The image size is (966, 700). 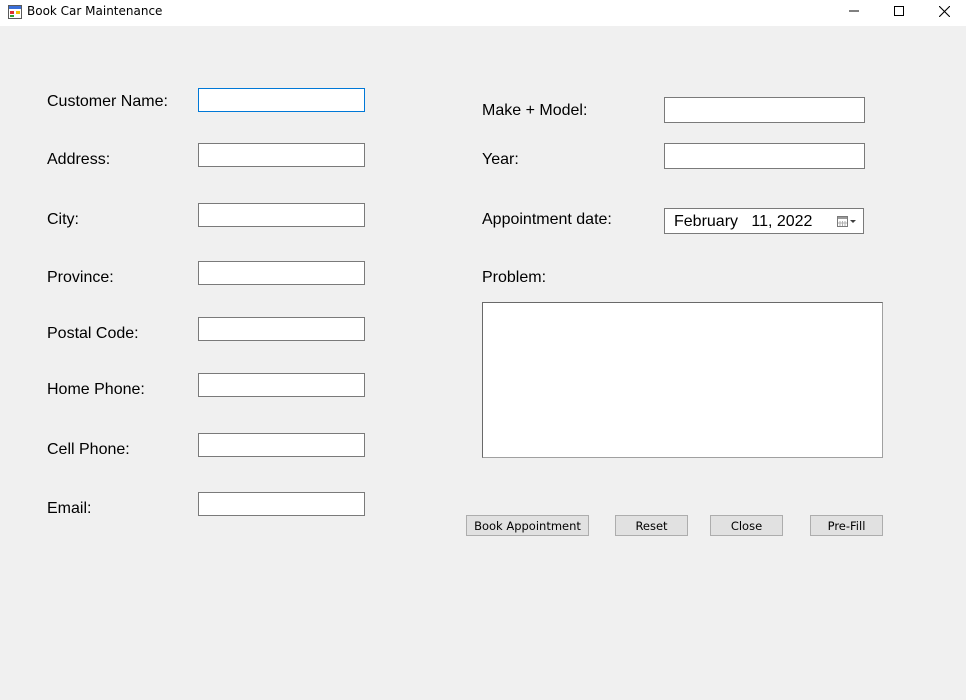 I want to click on minimize-button, so click(x=854, y=11).